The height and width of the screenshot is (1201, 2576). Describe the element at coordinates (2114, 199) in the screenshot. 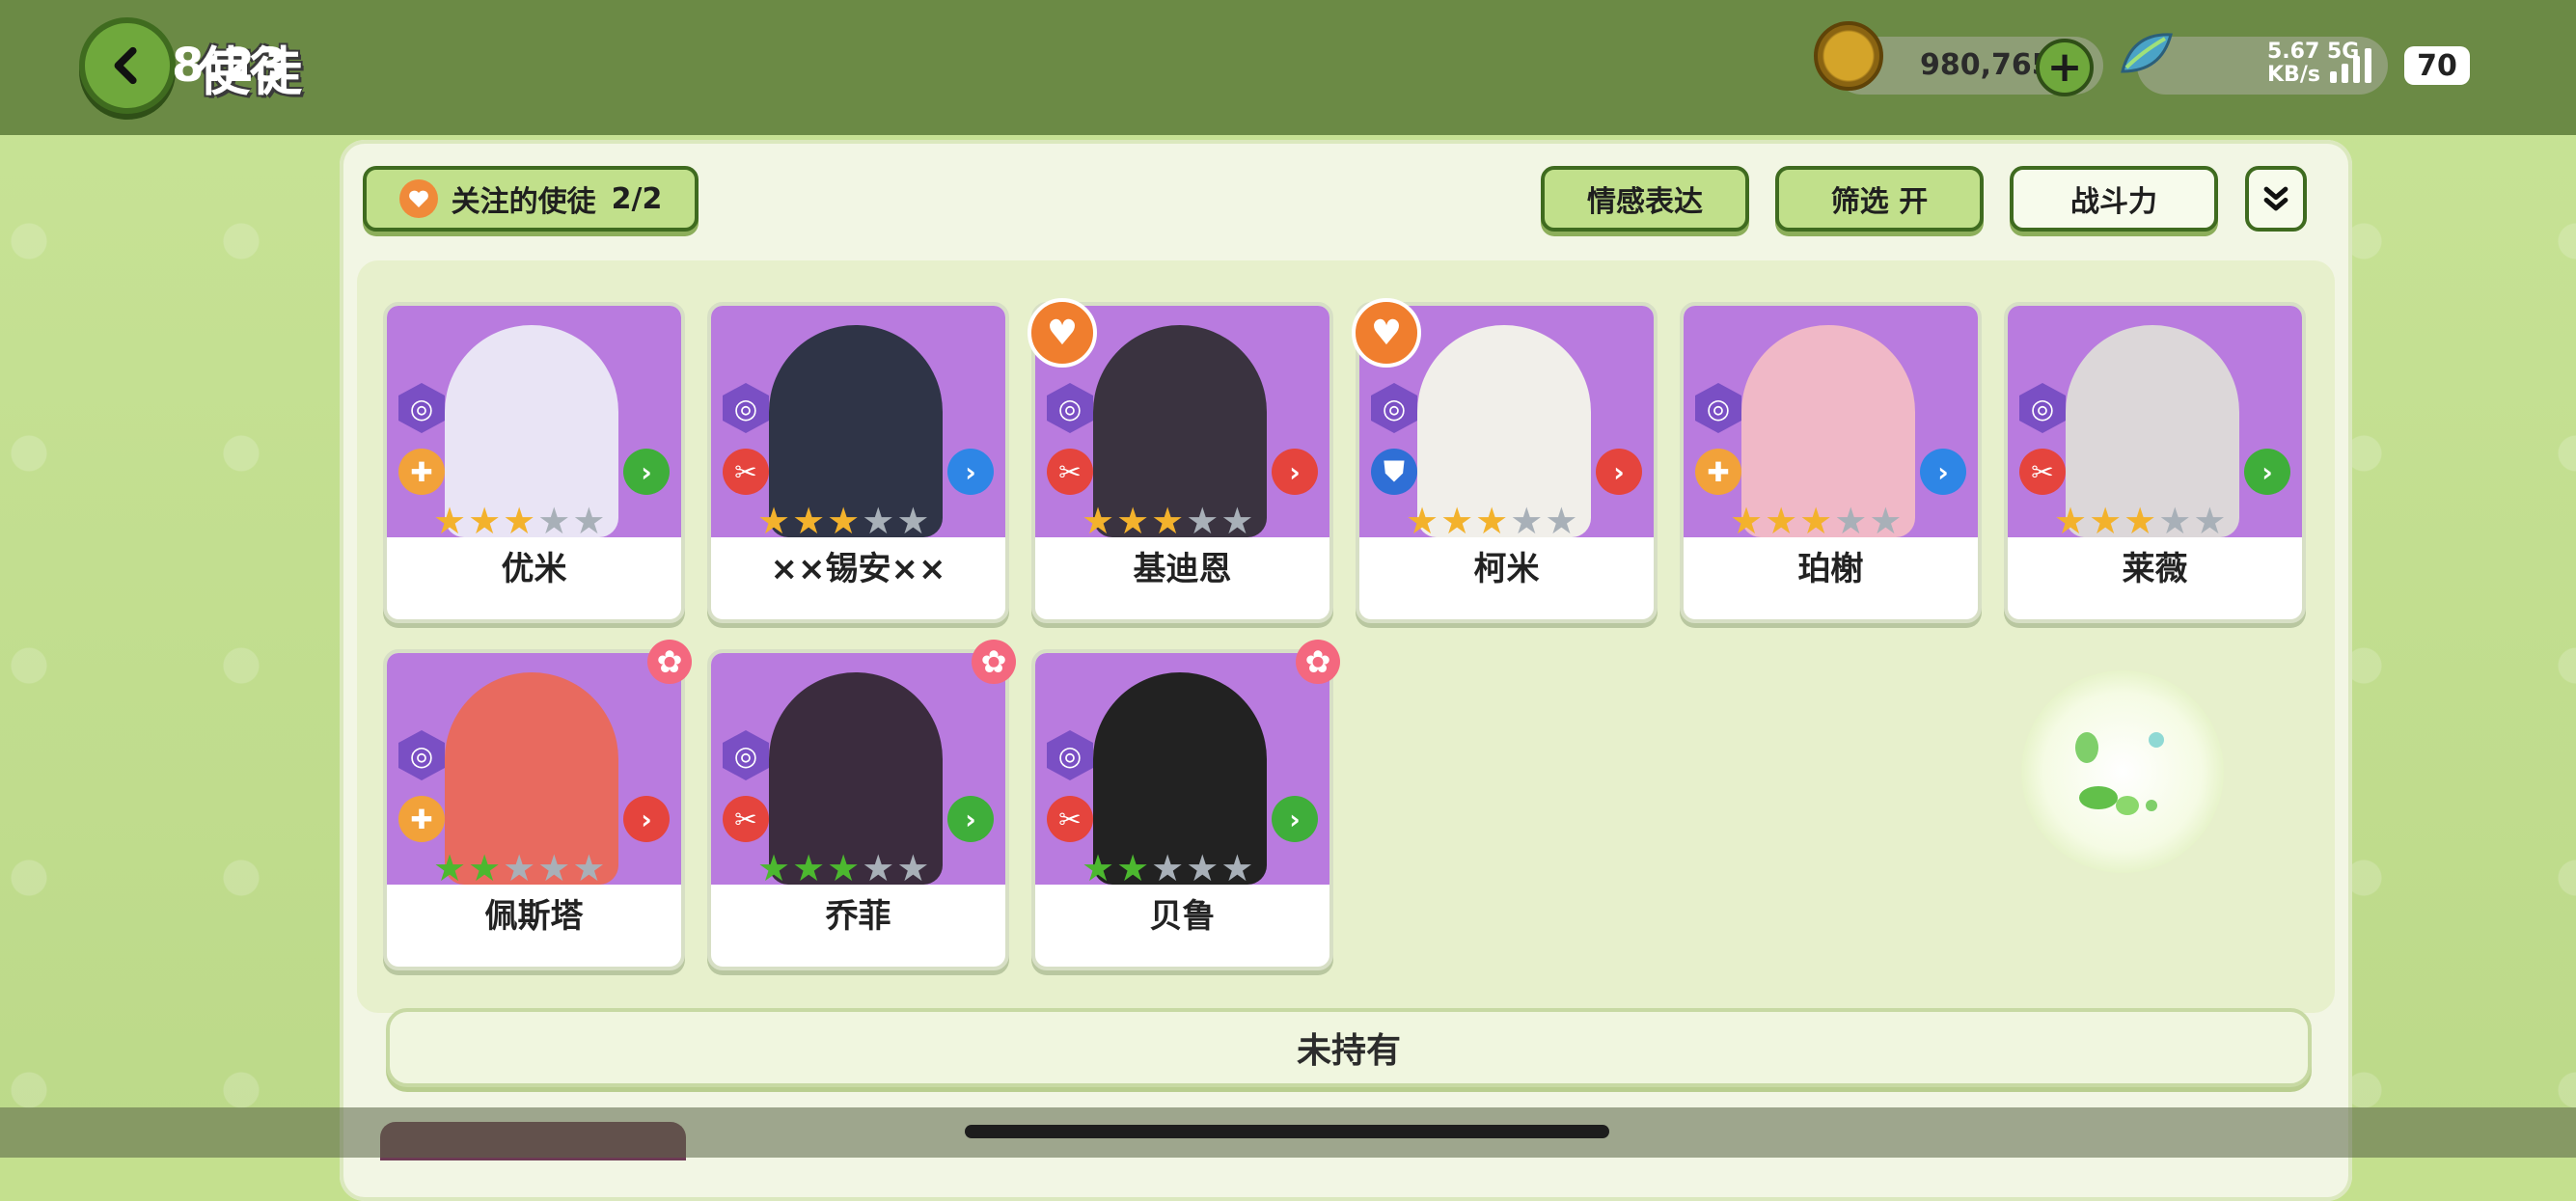

I see `sort-power-button: 战斗力` at that location.